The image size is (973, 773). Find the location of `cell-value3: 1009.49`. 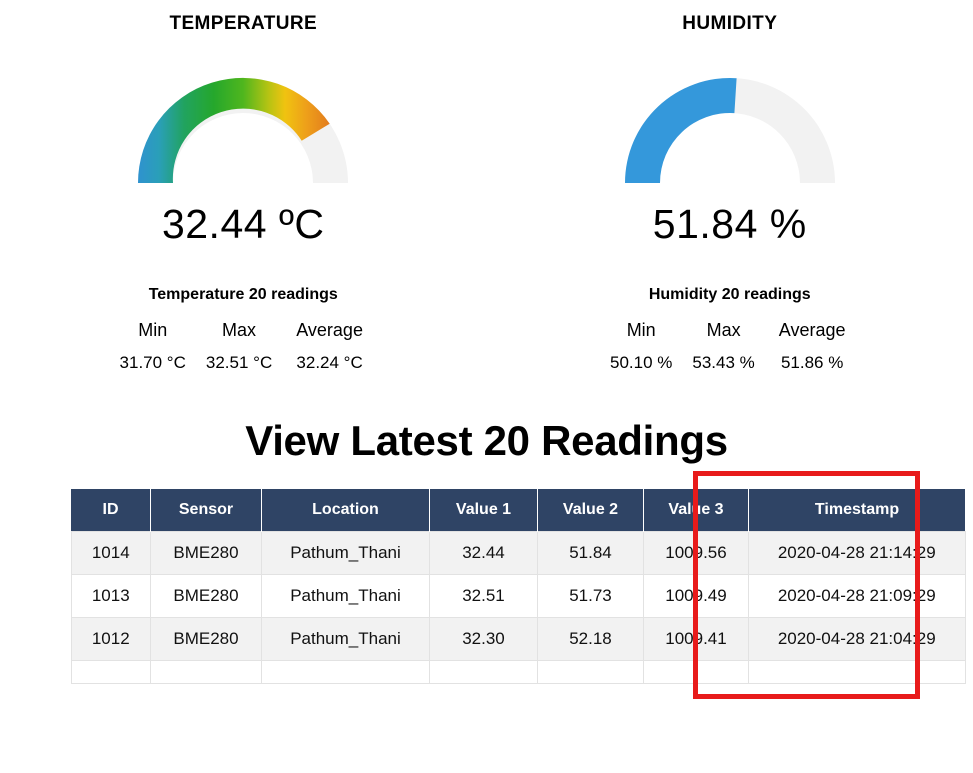

cell-value3: 1009.49 is located at coordinates (696, 596).